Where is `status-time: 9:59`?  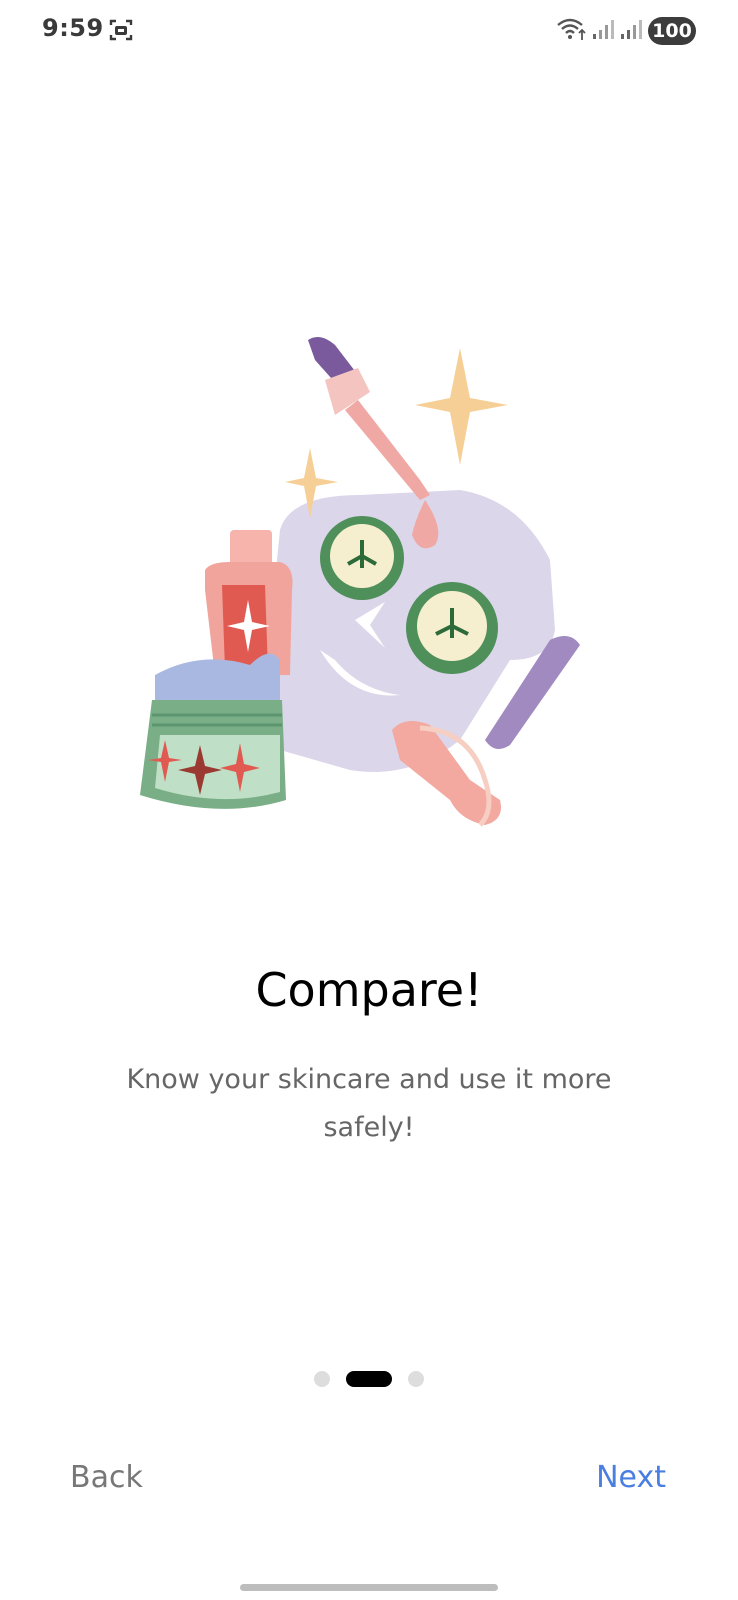 status-time: 9:59 is located at coordinates (73, 28).